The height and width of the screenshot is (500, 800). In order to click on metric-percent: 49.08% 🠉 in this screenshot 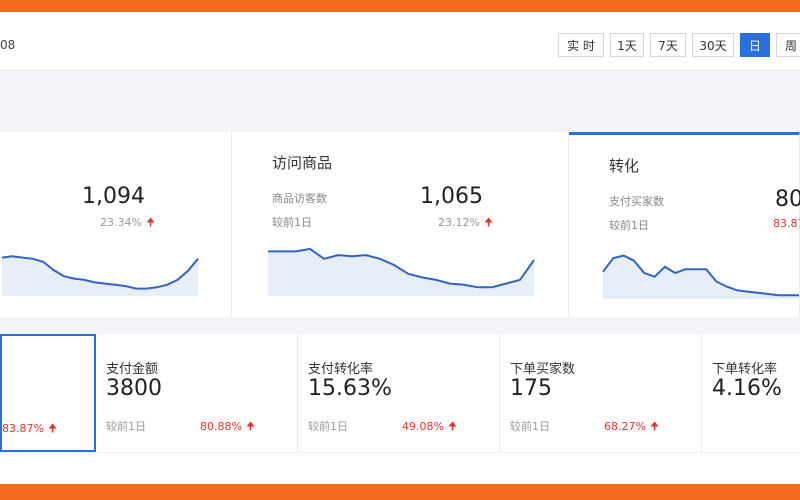, I will do `click(430, 426)`.